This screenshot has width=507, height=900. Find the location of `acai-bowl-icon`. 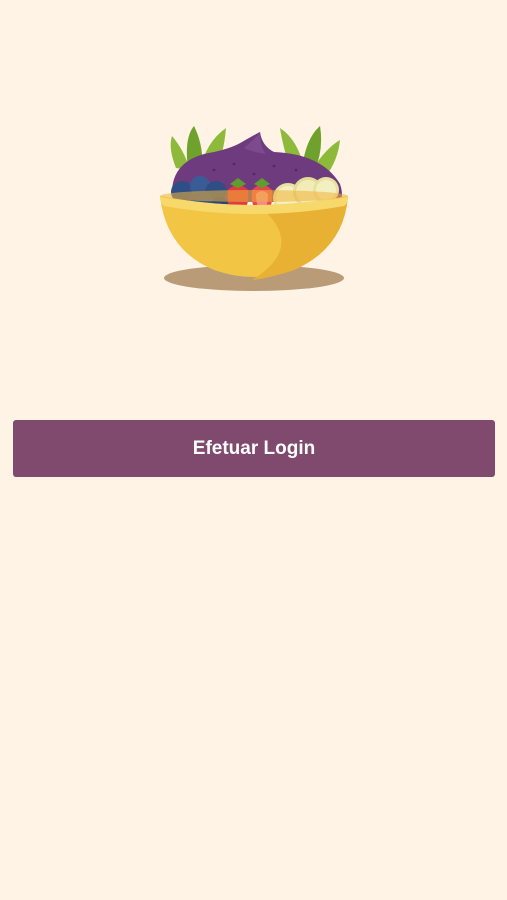

acai-bowl-icon is located at coordinates (254, 208).